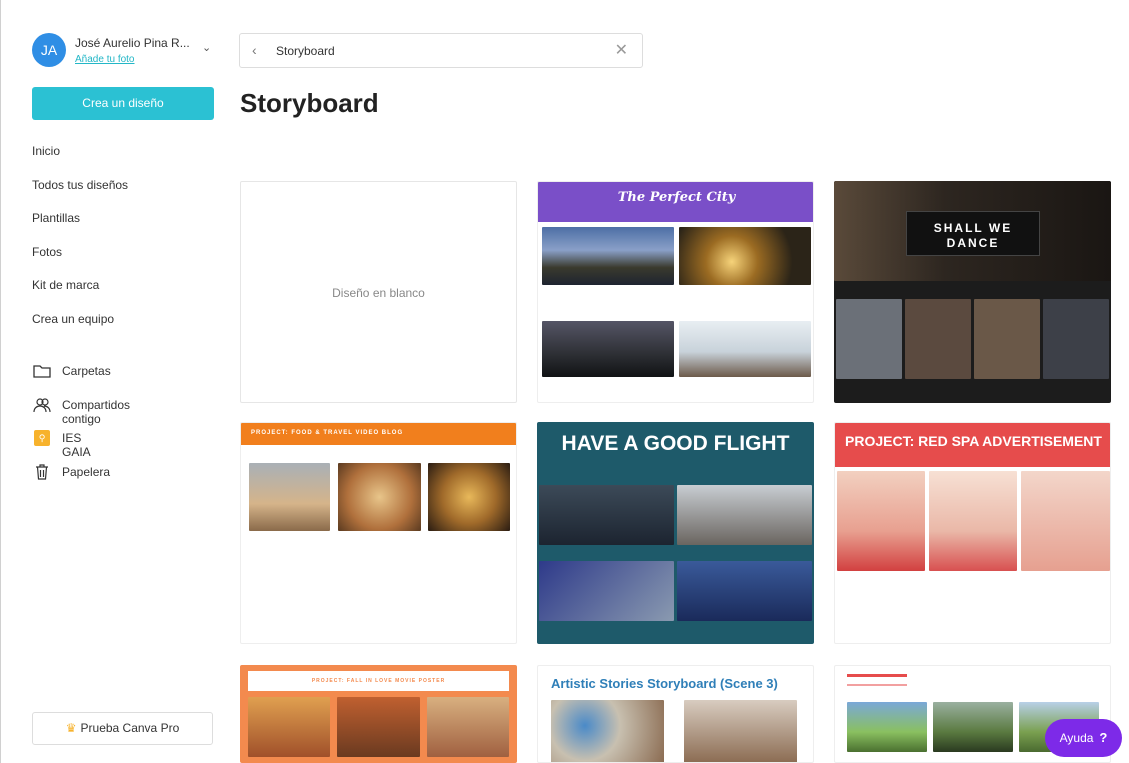  I want to click on add-photo-link: Añade tu foto, so click(105, 59).